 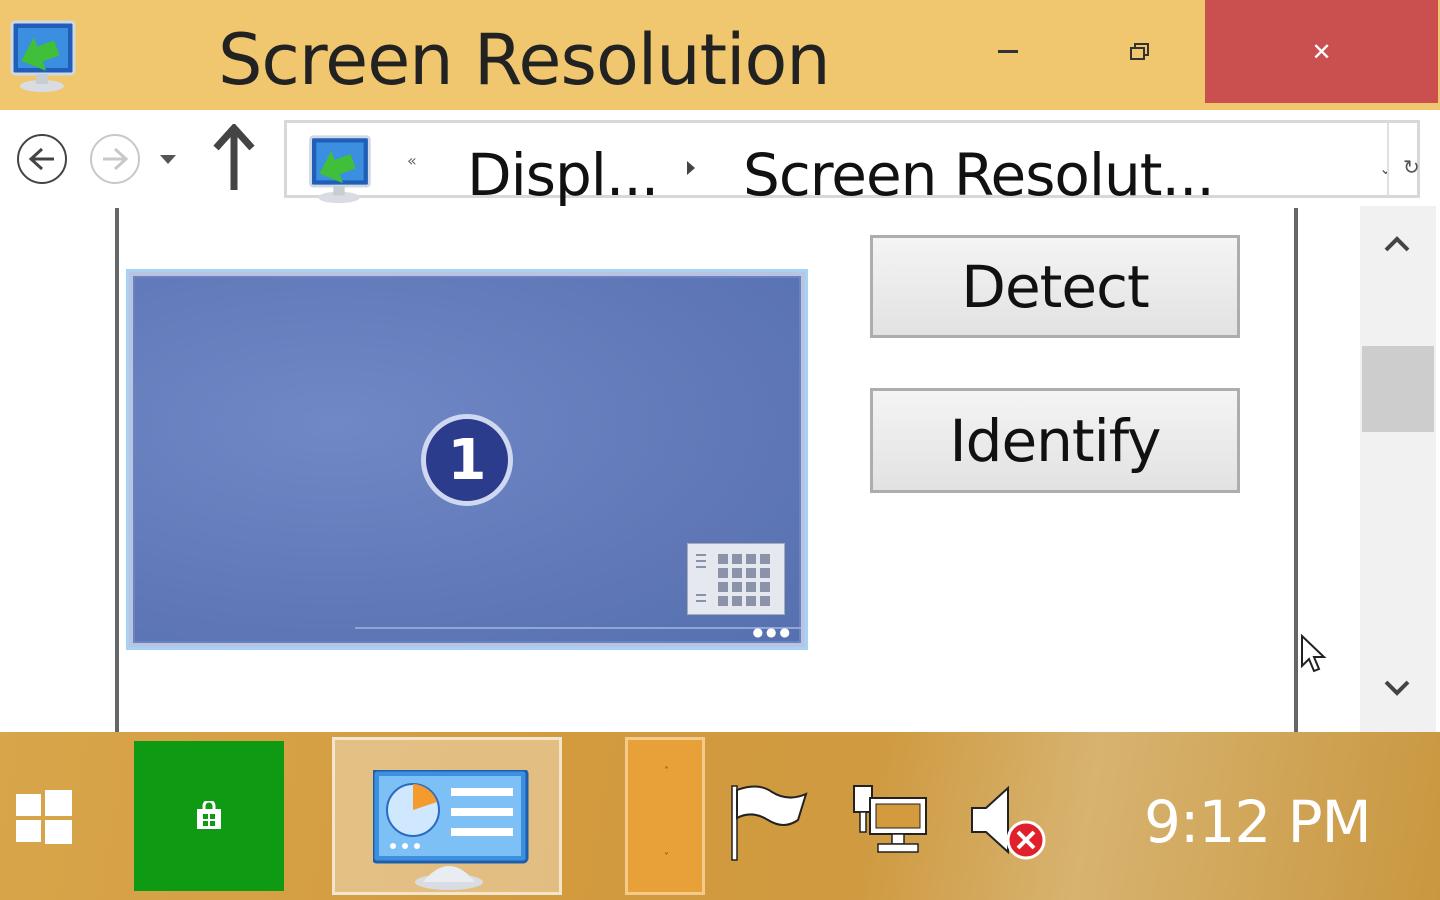 What do you see at coordinates (1055, 440) in the screenshot?
I see `identify-button: Identify` at bounding box center [1055, 440].